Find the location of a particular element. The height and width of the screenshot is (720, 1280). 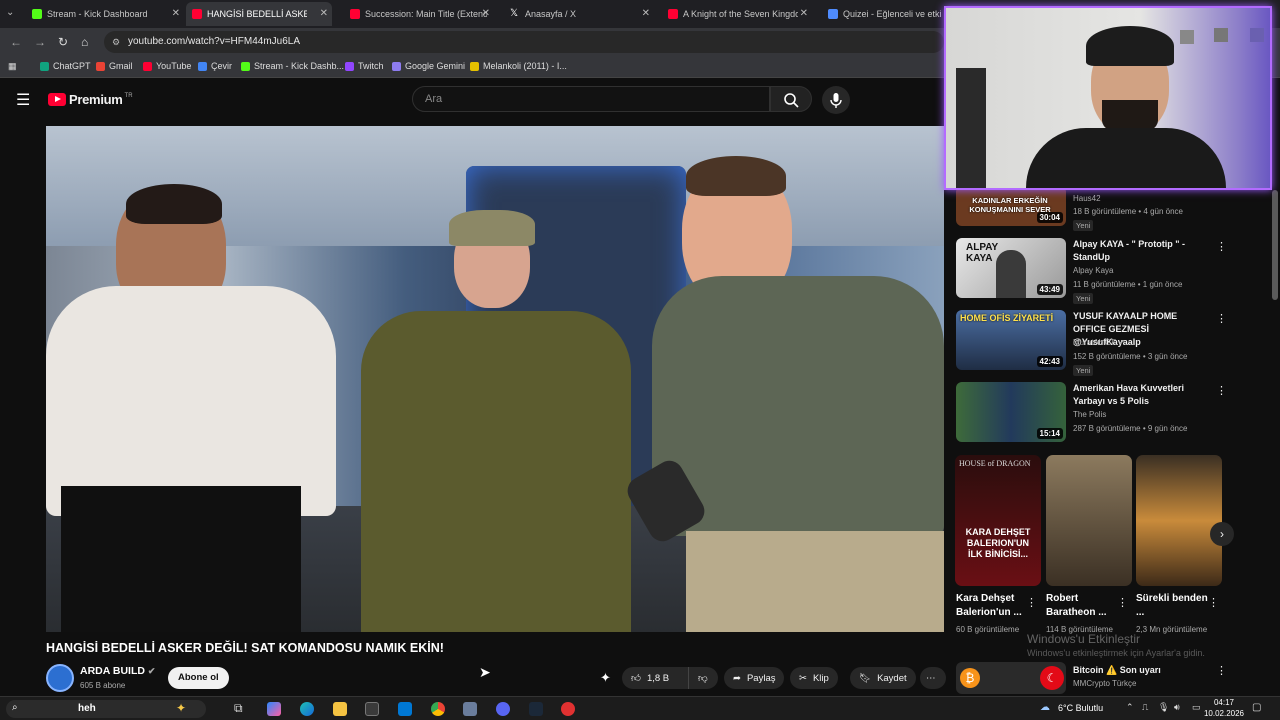

back-icon: ← is located at coordinates (16, 42).